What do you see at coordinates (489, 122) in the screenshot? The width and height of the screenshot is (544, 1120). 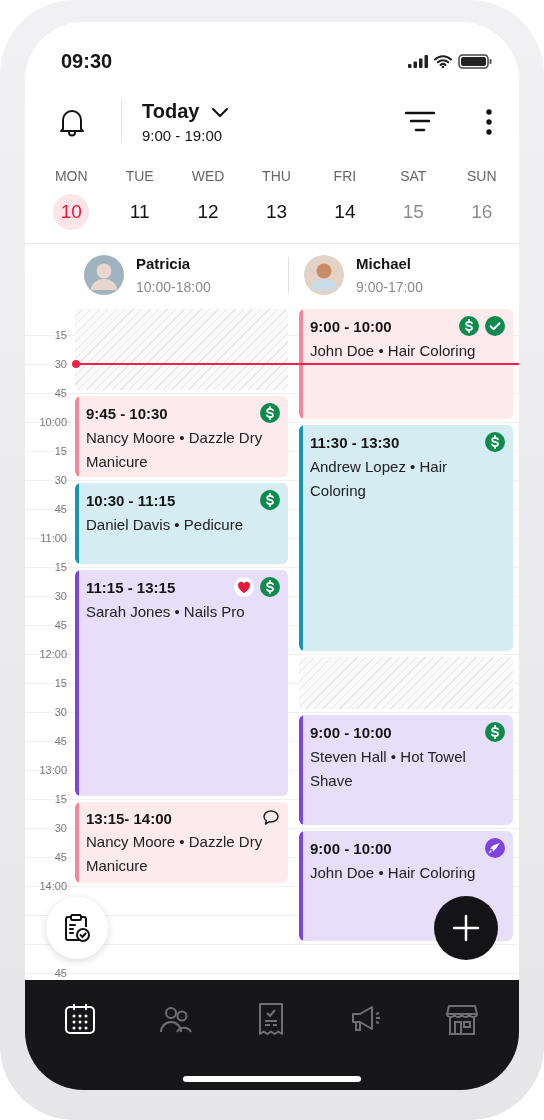 I see `more-options-icon` at bounding box center [489, 122].